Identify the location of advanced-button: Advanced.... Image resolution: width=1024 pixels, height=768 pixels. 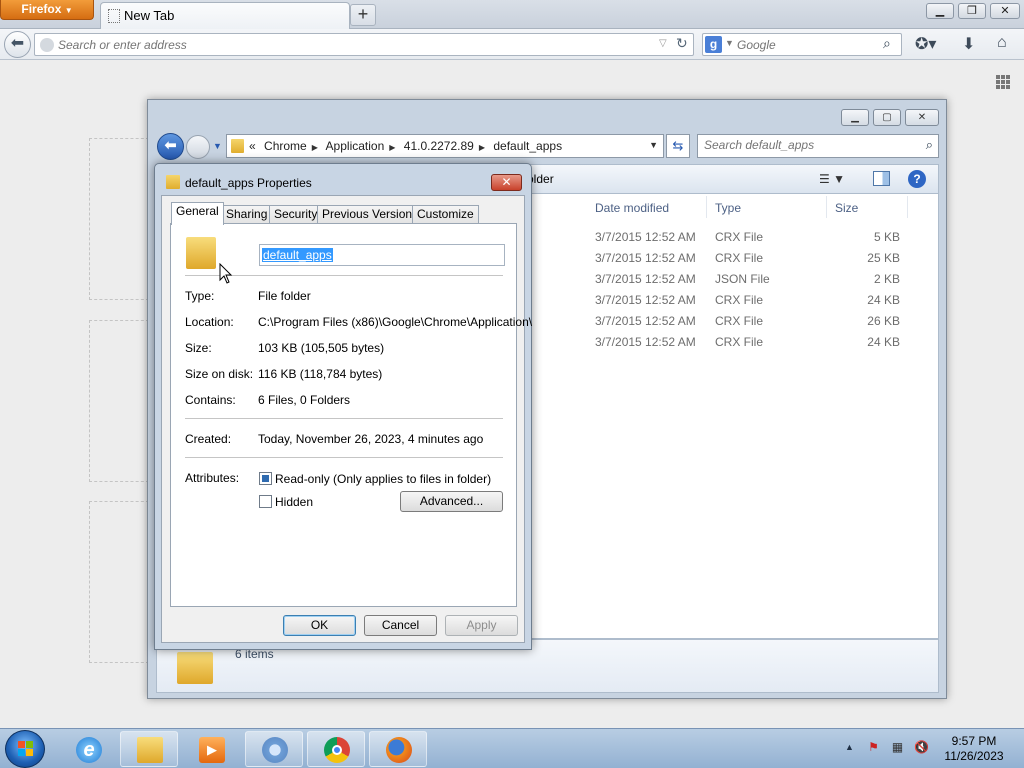
(451, 501).